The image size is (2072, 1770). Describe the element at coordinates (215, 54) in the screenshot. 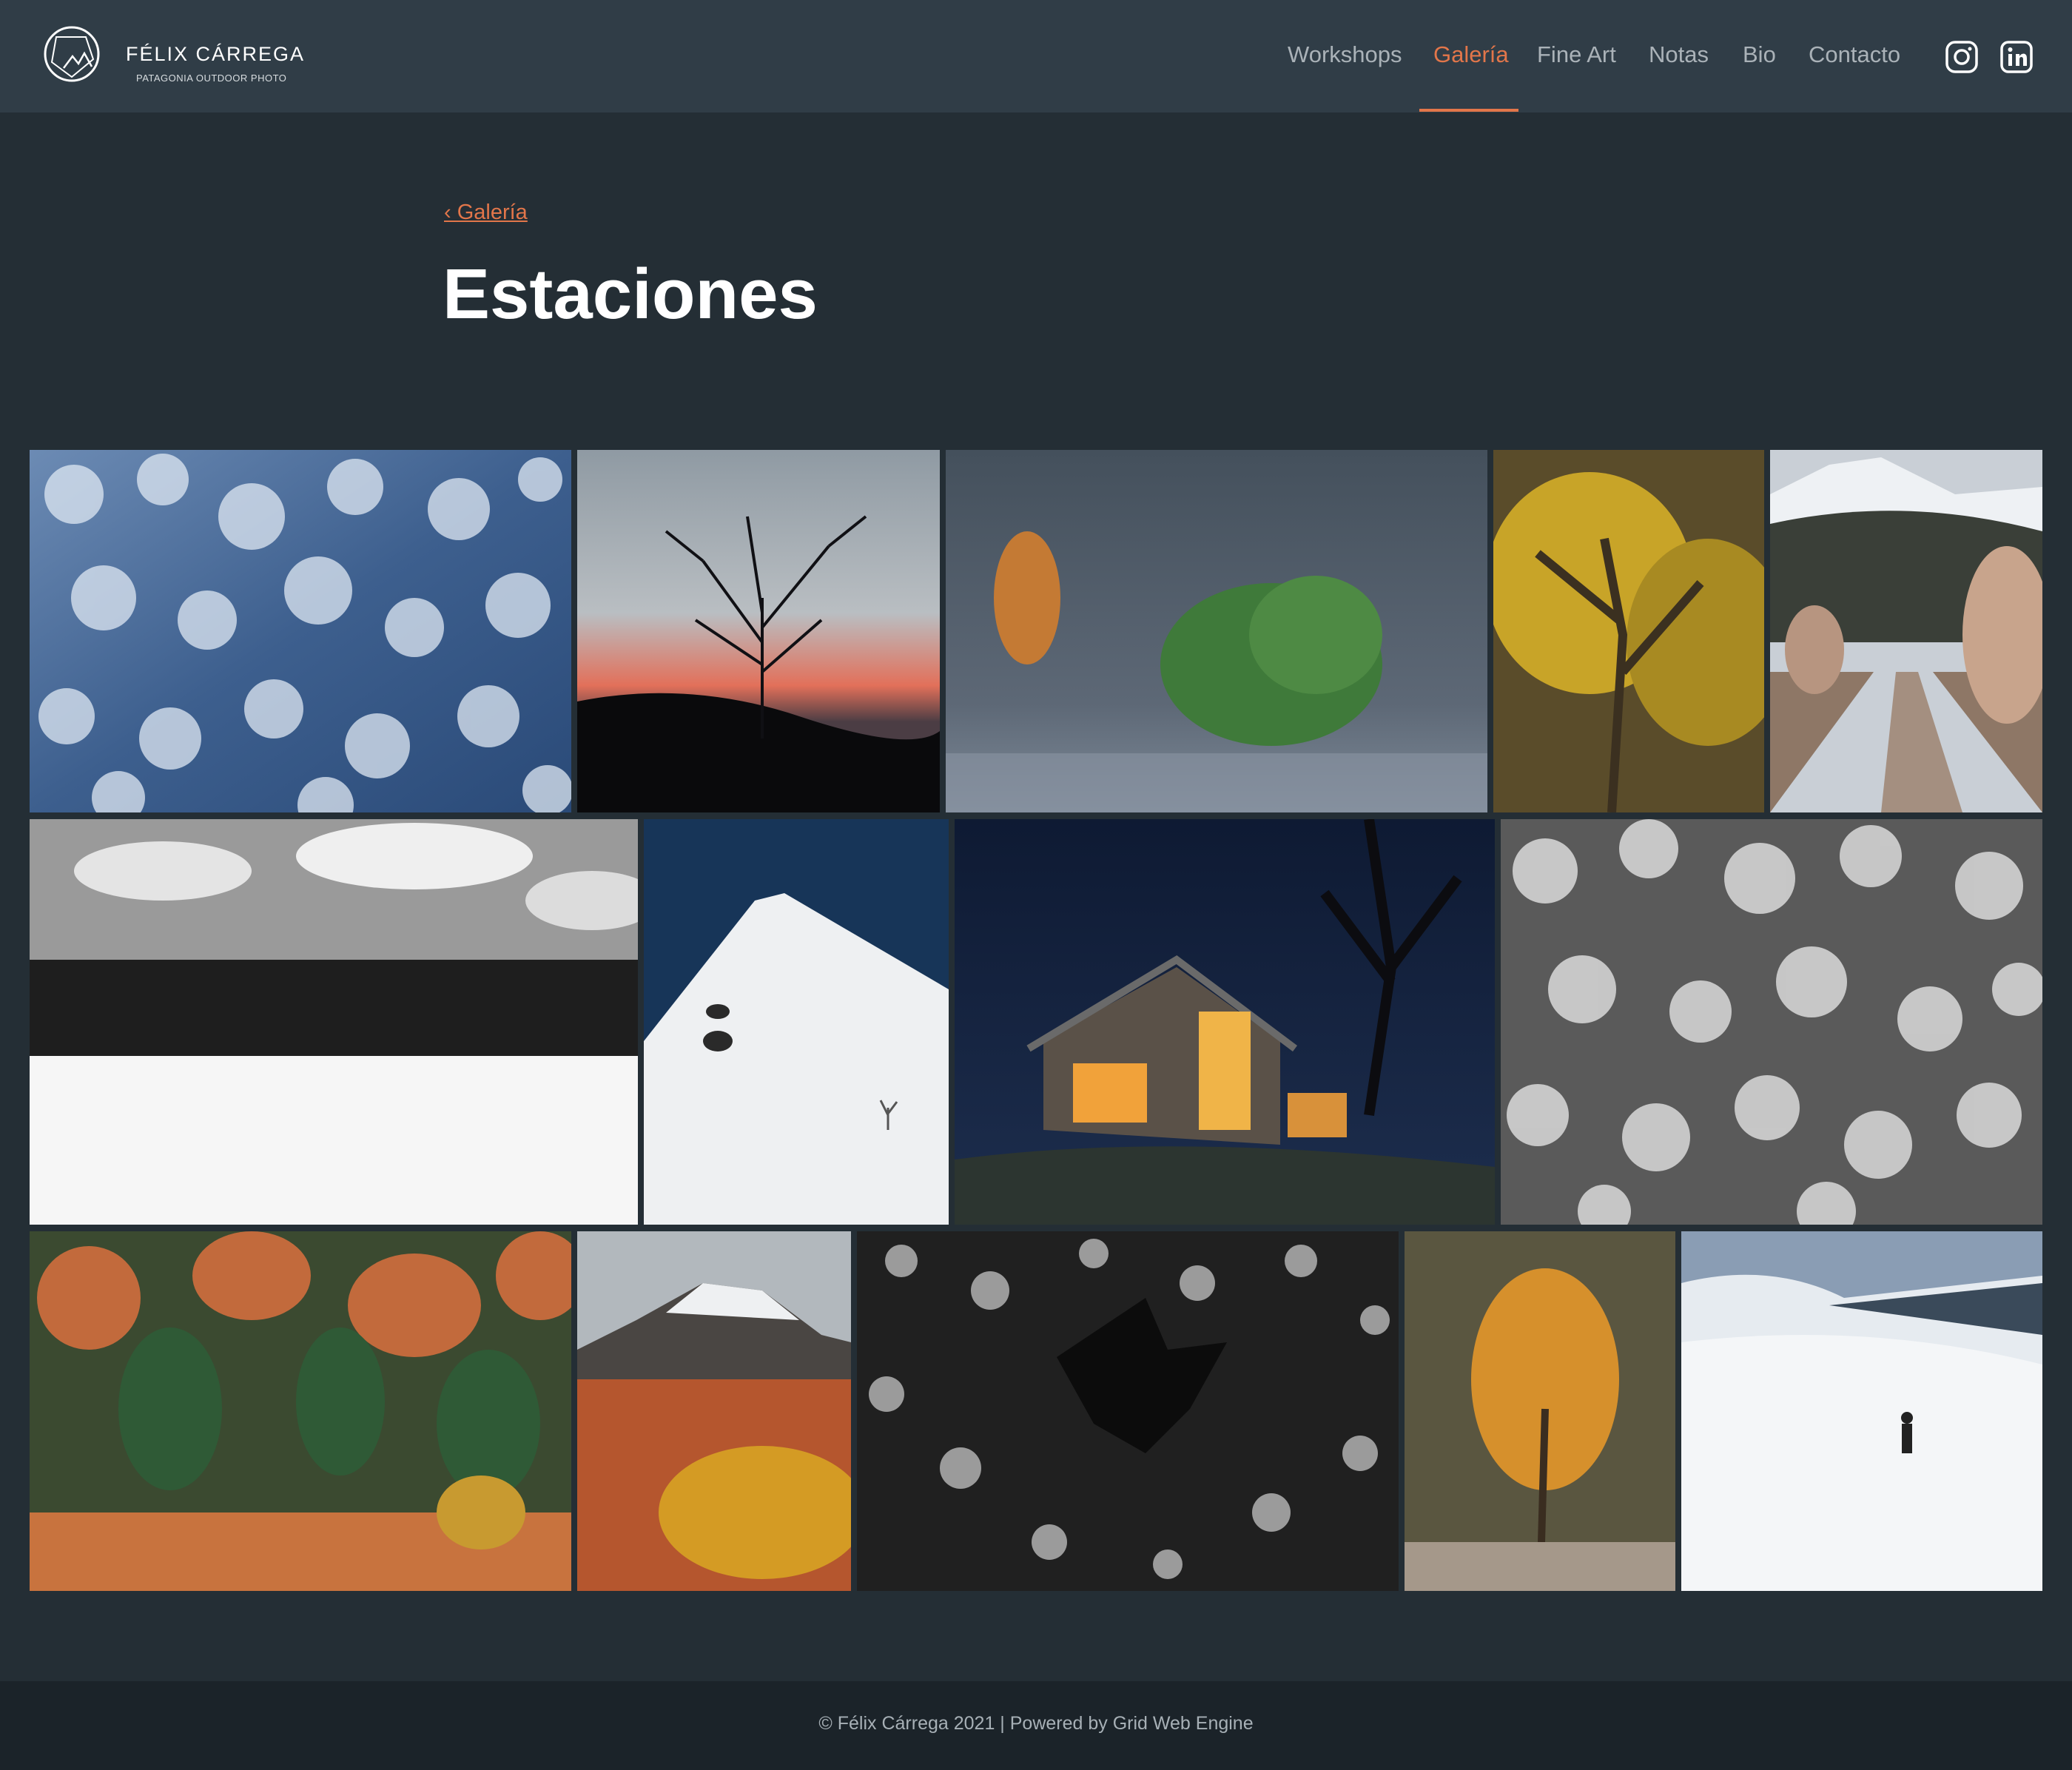

I see `site-name: FÉLIX CÁRREGA` at that location.